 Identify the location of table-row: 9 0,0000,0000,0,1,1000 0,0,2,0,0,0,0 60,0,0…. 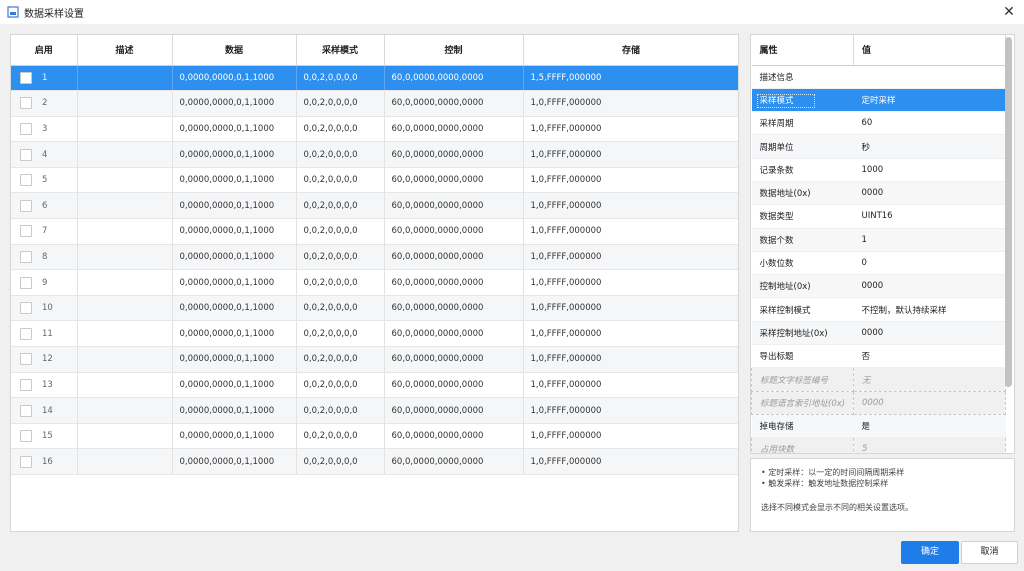
(374, 282).